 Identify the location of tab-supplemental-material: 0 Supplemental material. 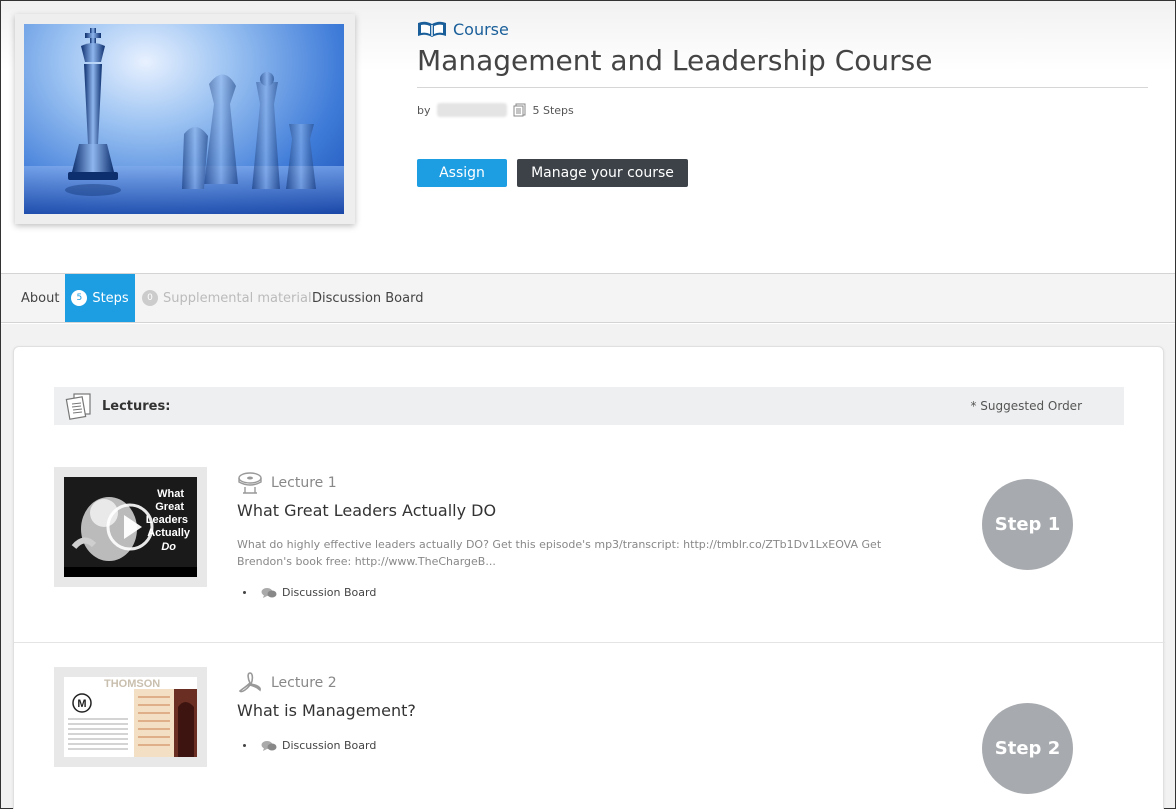
(227, 298).